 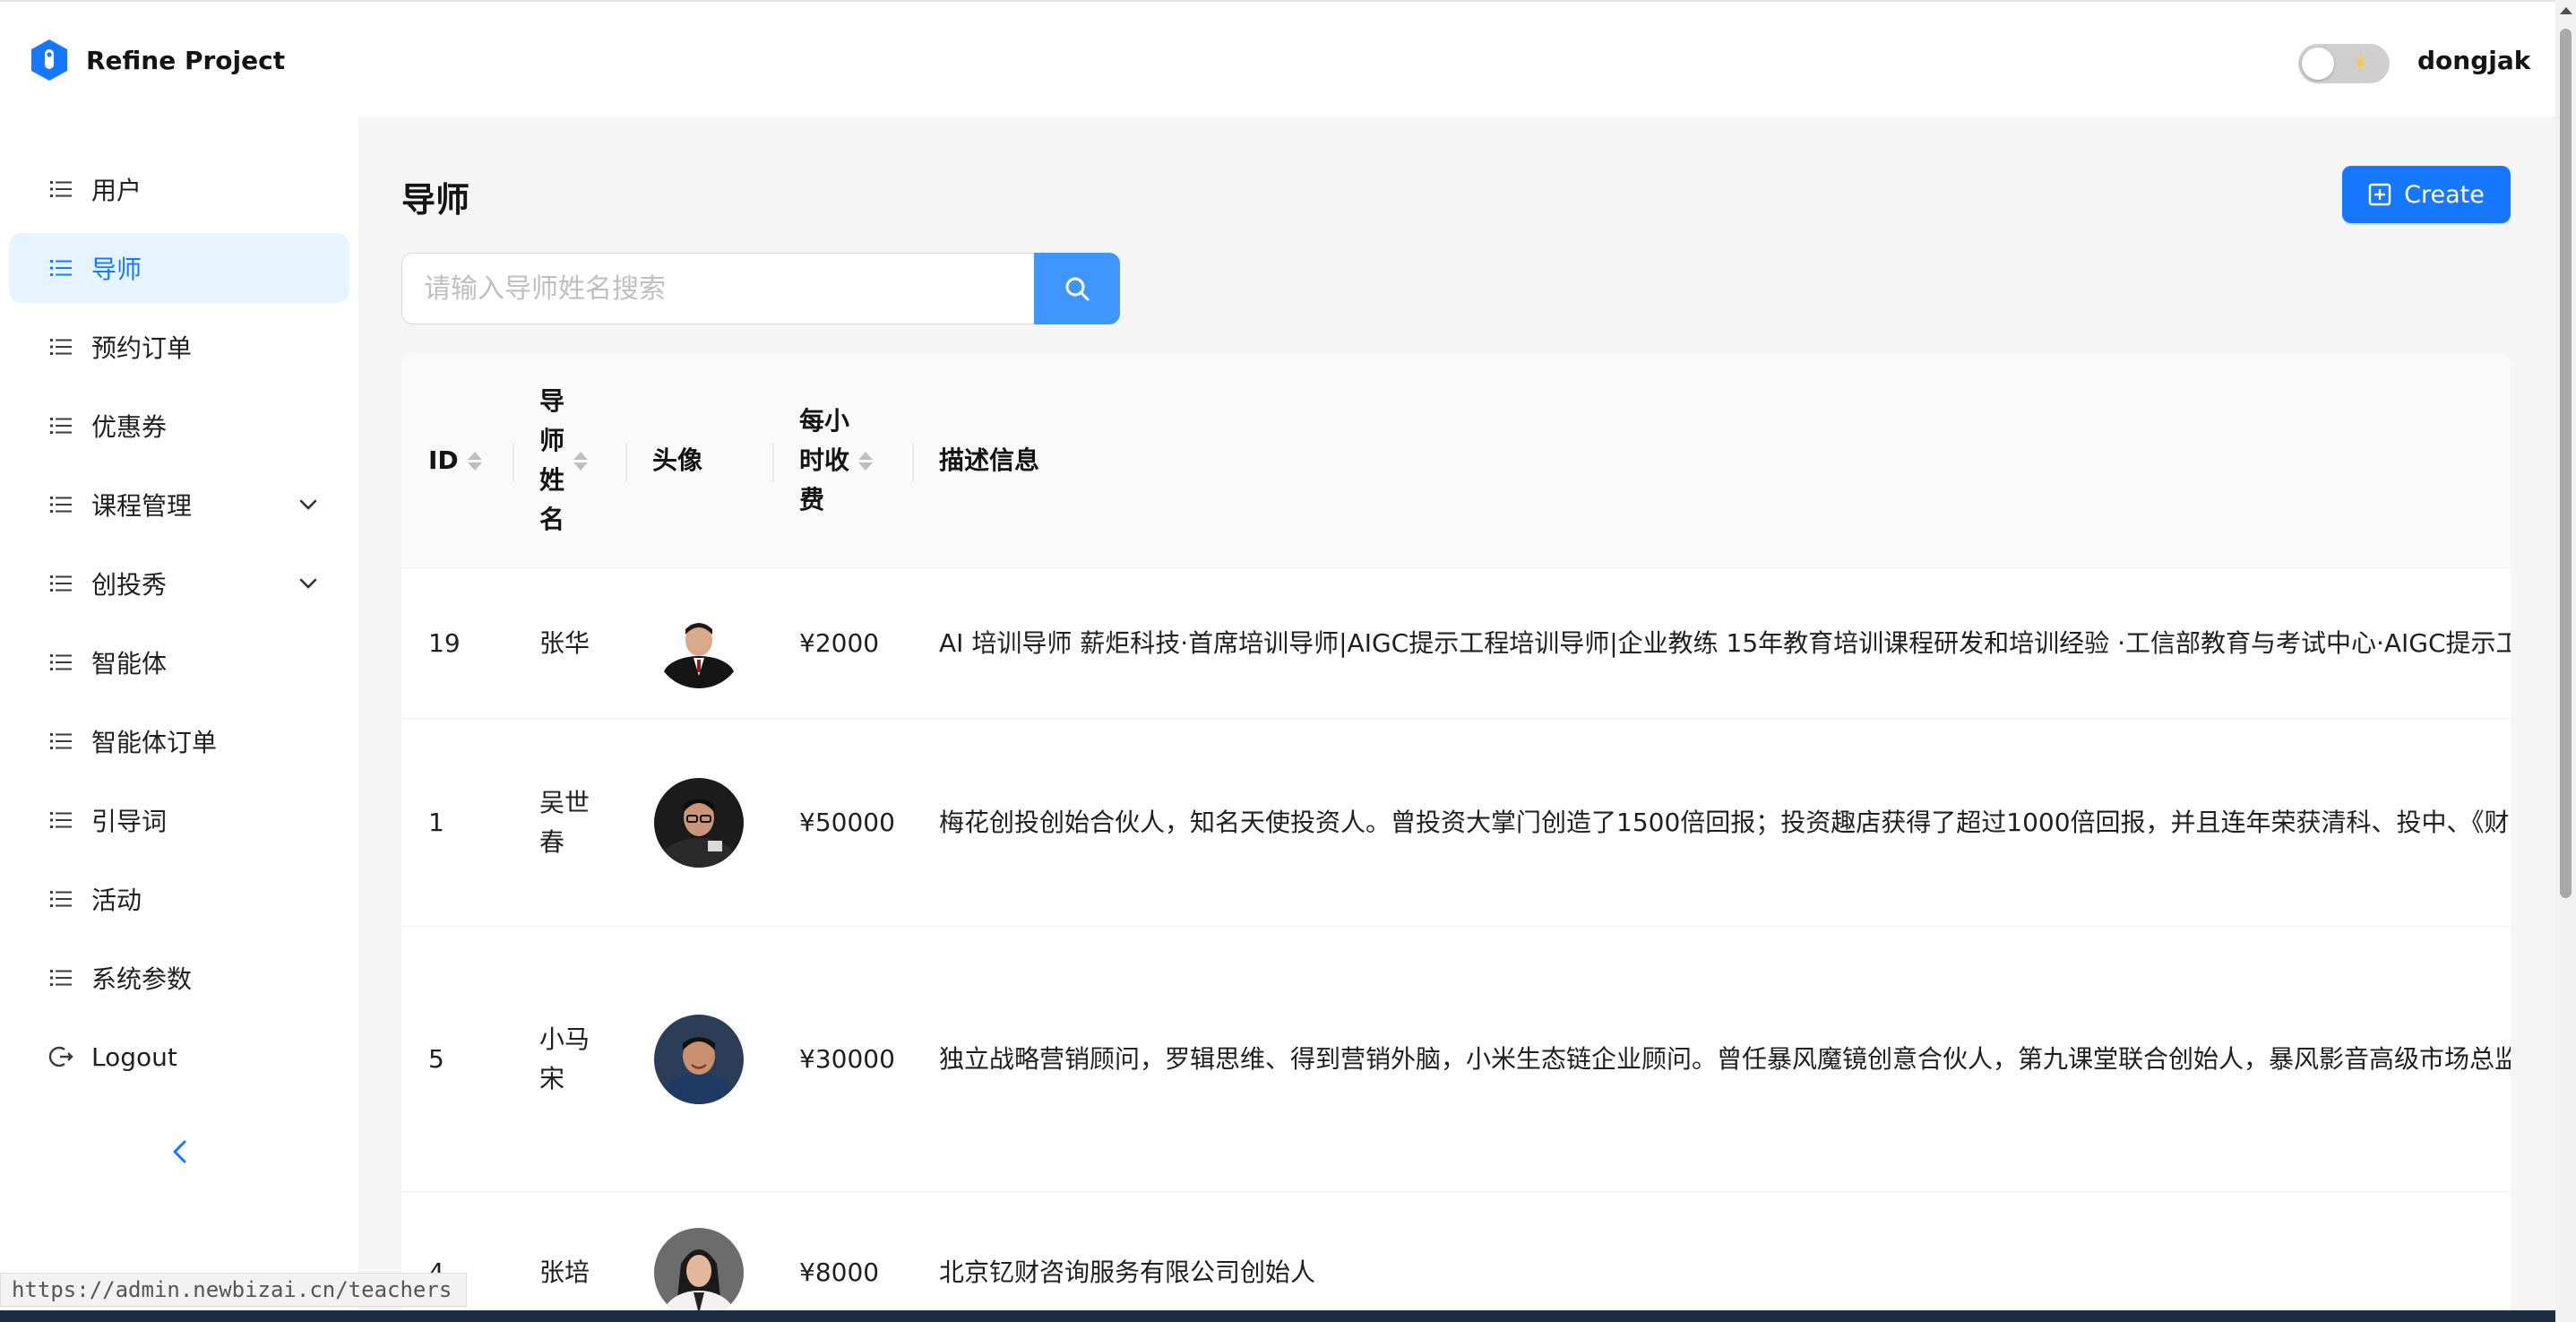 I want to click on column-header-2: 头像, so click(x=677, y=460).